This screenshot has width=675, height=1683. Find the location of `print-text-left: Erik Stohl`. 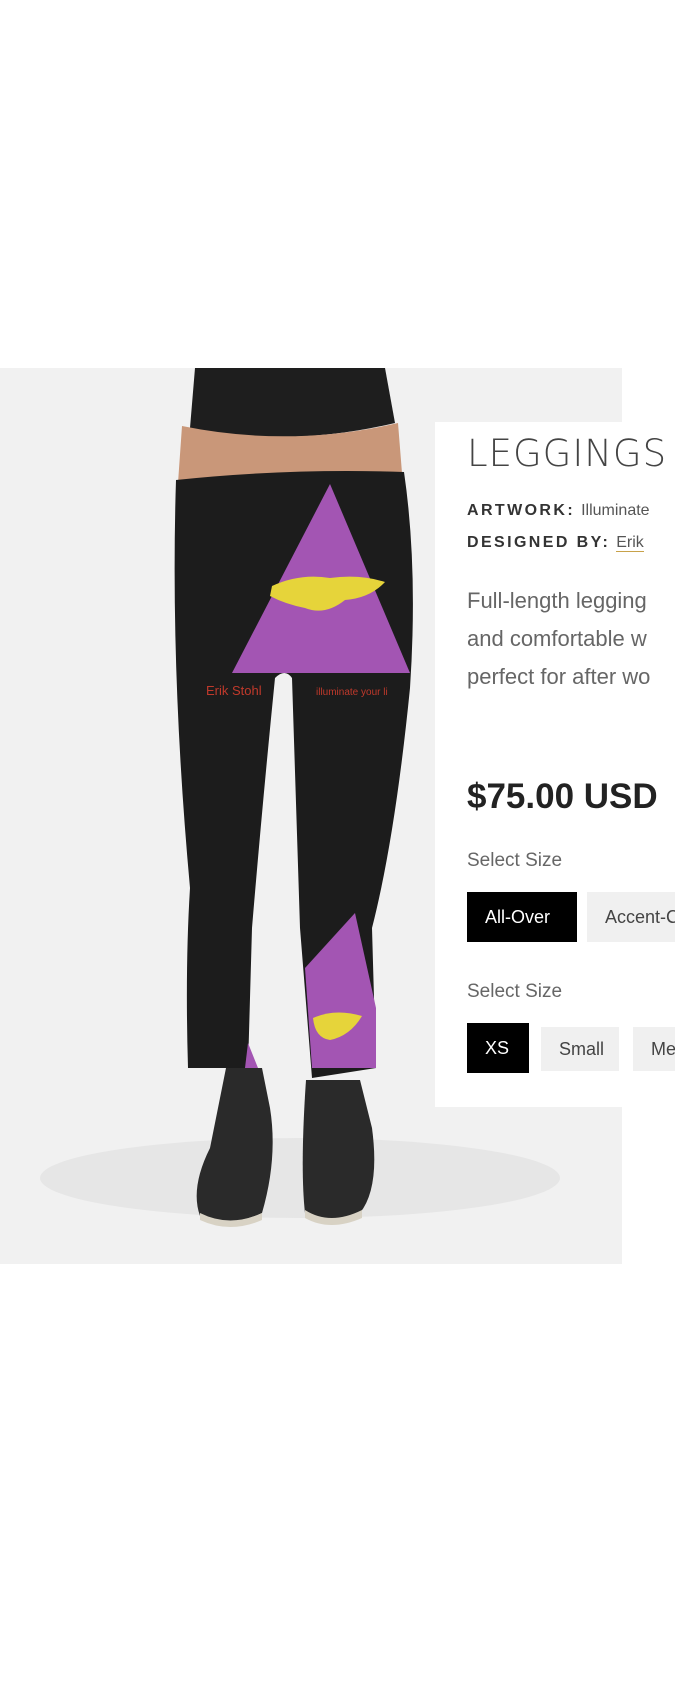

print-text-left: Erik Stohl is located at coordinates (234, 690).